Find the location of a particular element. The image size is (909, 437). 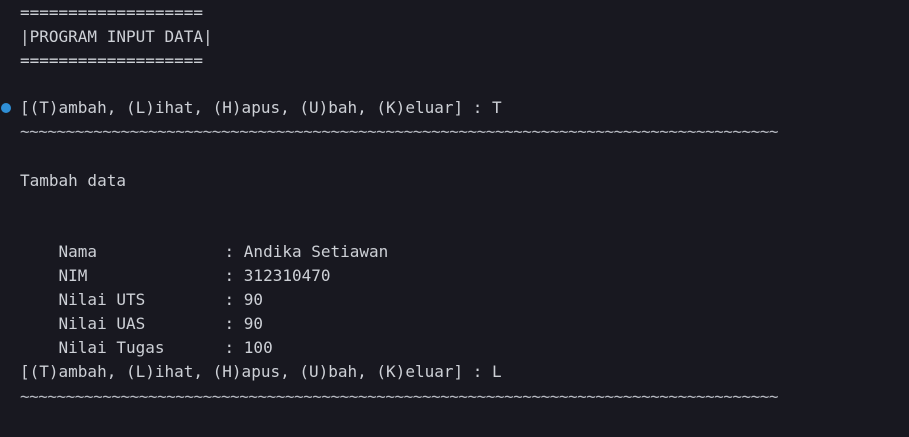

form-field-nilai-uts: Nilai UTS: 90 is located at coordinates (142, 286).